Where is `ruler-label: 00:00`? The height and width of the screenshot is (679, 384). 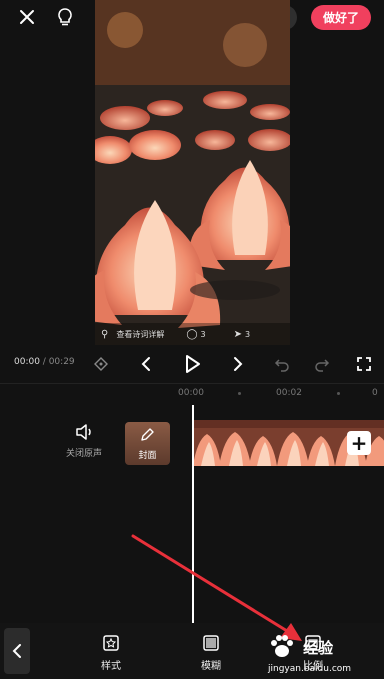 ruler-label: 00:00 is located at coordinates (191, 393).